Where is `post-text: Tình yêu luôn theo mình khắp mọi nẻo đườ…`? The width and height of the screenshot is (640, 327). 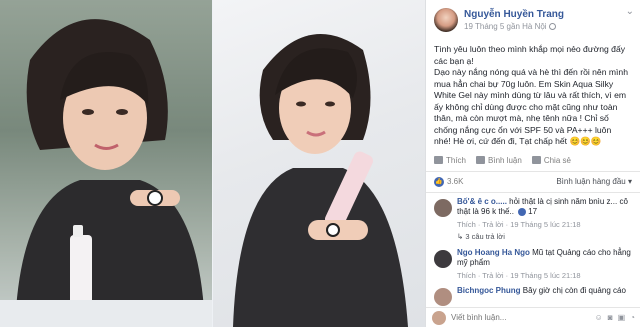 post-text: Tình yêu luôn theo mình khắp mọi nẻo đườ… is located at coordinates (533, 92).